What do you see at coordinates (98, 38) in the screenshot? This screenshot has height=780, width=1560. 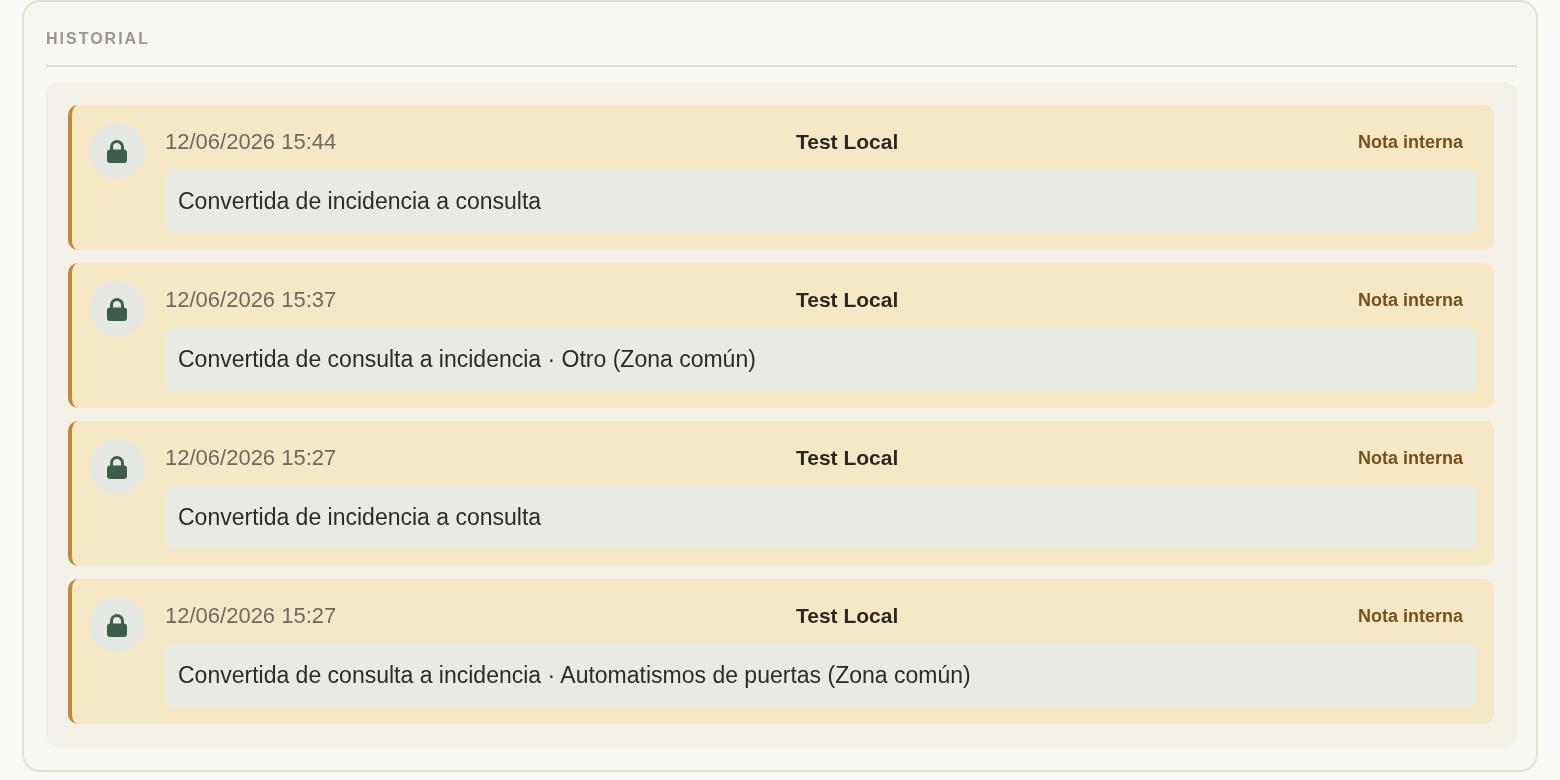 I see `section-title: HISTORIAL` at bounding box center [98, 38].